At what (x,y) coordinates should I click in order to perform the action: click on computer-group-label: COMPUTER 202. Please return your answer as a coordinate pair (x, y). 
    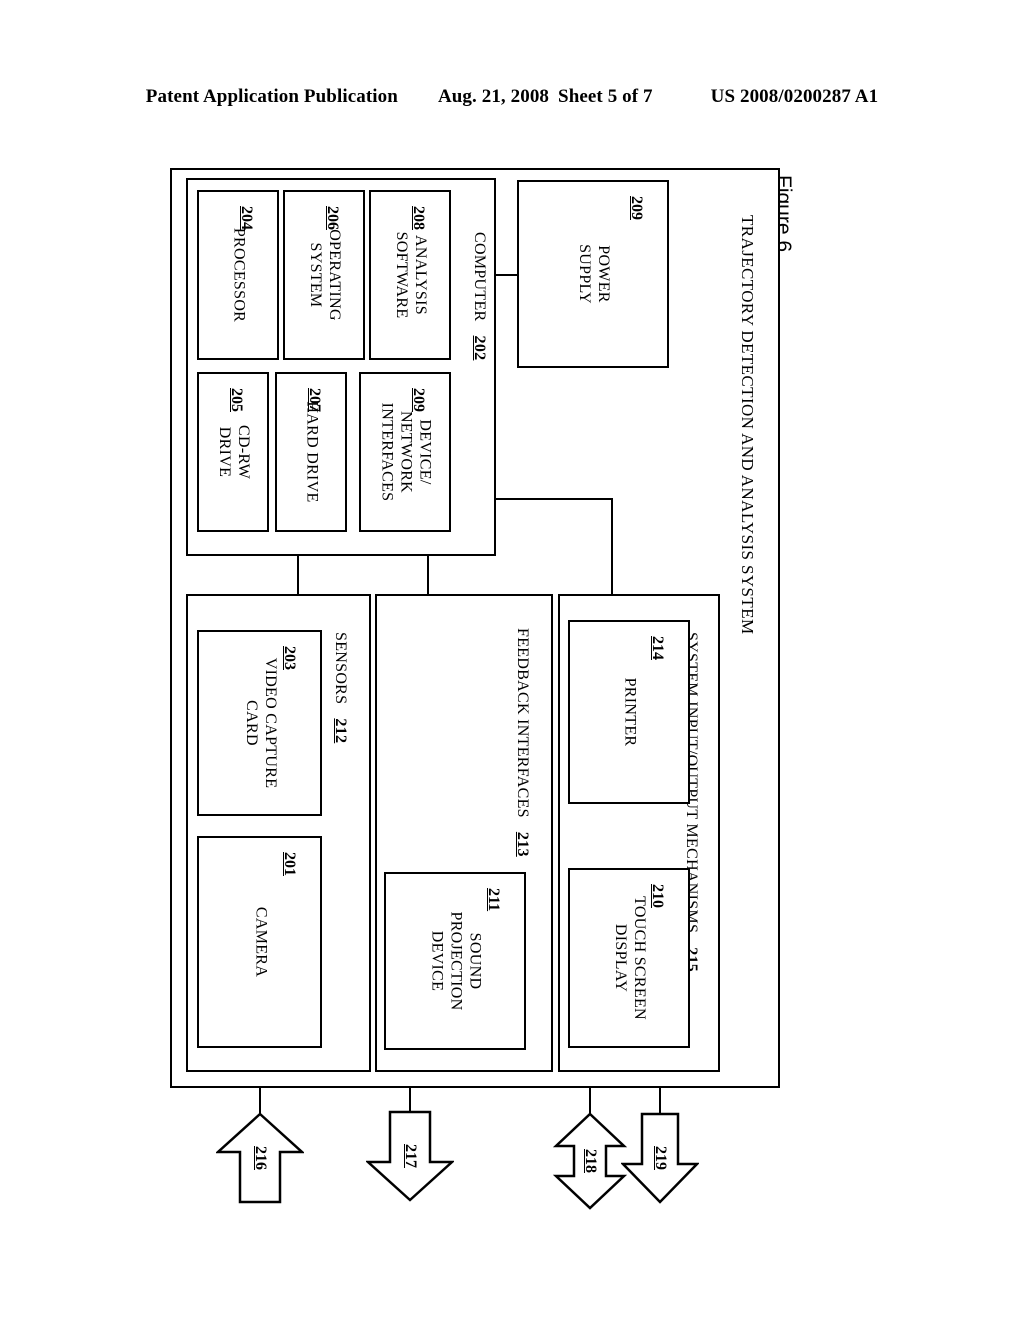
    Looking at the image, I should click on (479, 296).